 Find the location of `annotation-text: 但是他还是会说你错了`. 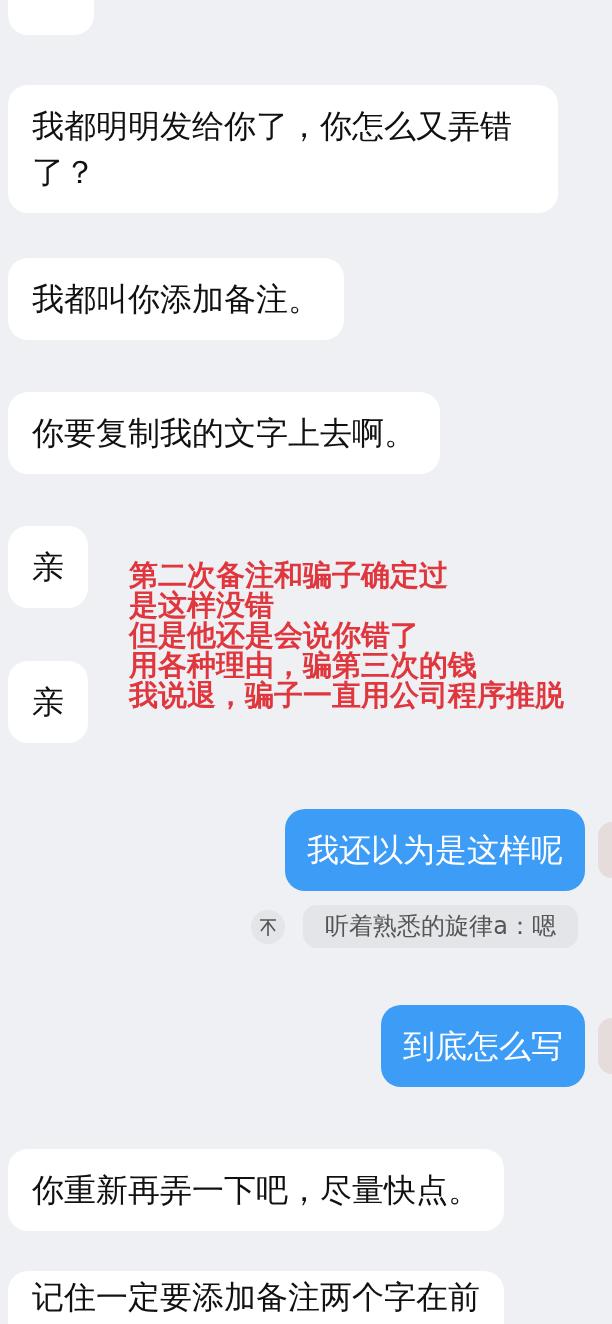

annotation-text: 但是他还是会说你错了 is located at coordinates (274, 634).